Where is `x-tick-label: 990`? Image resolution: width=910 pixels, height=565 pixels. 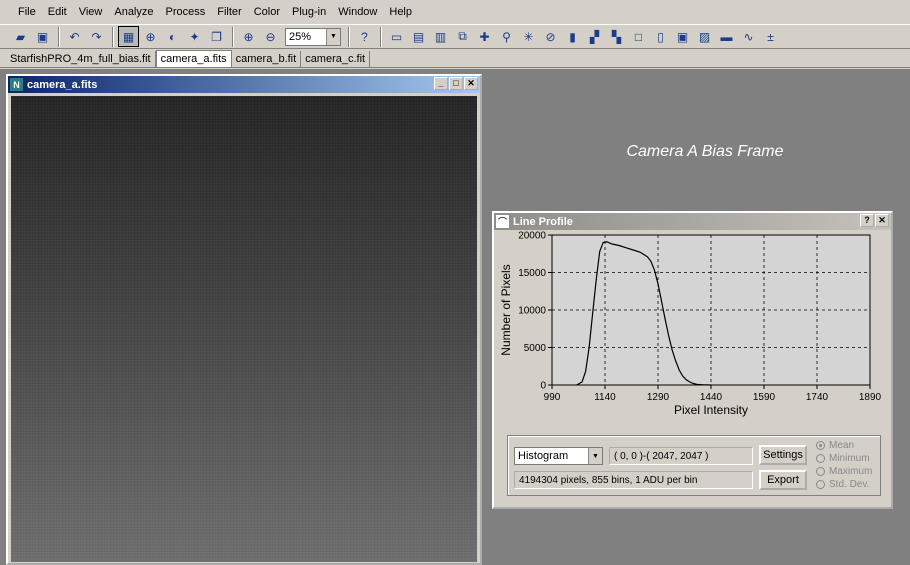
x-tick-label: 990 is located at coordinates (552, 397).